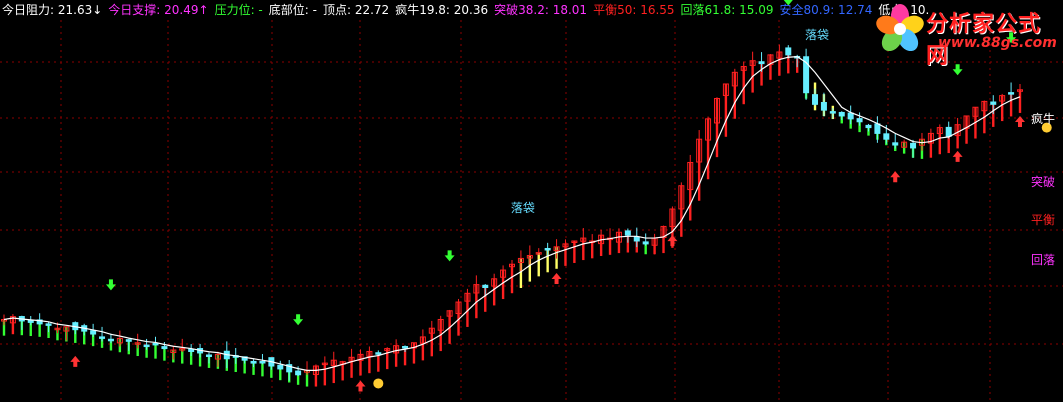  What do you see at coordinates (900, 28) in the screenshot?
I see `flower-logo-icon` at bounding box center [900, 28].